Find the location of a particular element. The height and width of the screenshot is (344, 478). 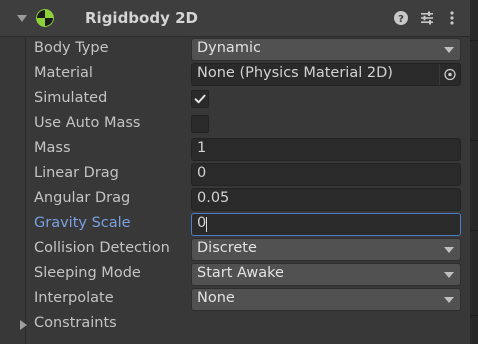

row-body-type: Body Type Dynamic is located at coordinates (235, 49).